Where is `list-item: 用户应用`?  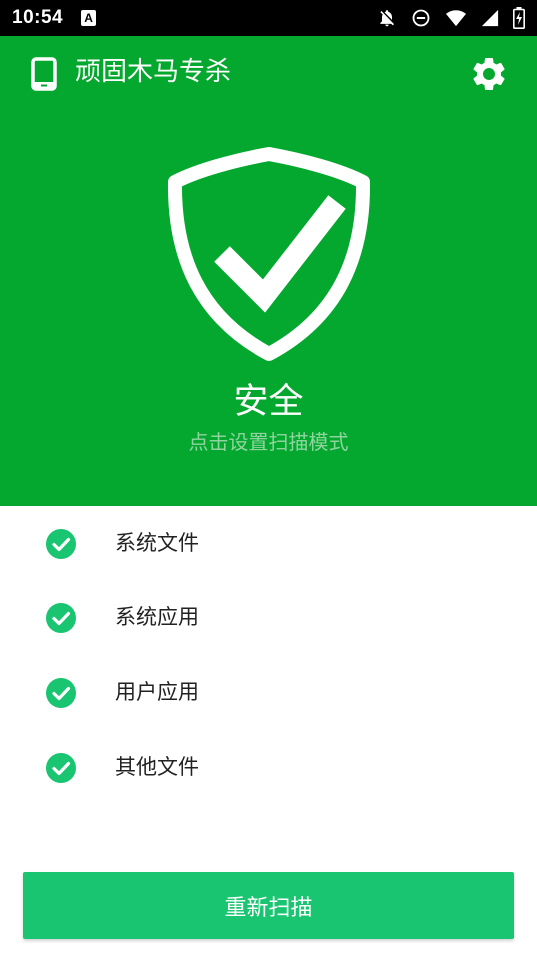 list-item: 用户应用 is located at coordinates (268, 693).